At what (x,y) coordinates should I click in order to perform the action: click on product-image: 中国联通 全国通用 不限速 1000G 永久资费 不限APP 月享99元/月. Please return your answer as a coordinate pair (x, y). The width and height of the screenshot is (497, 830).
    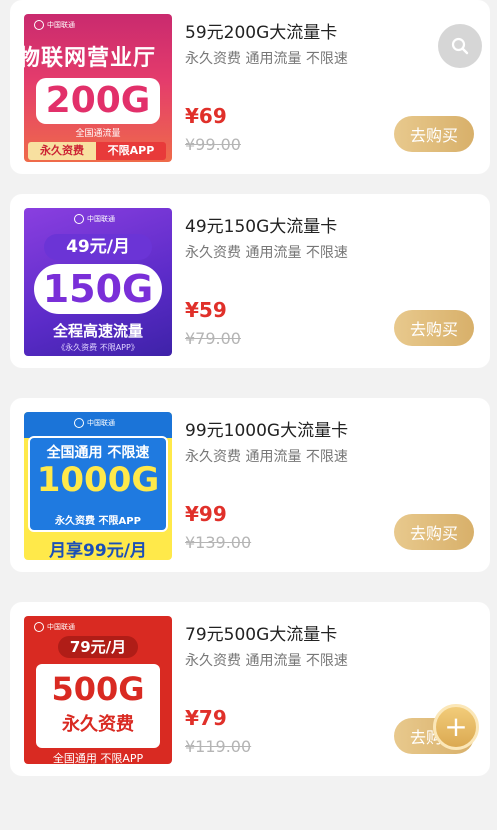
    Looking at the image, I should click on (98, 486).